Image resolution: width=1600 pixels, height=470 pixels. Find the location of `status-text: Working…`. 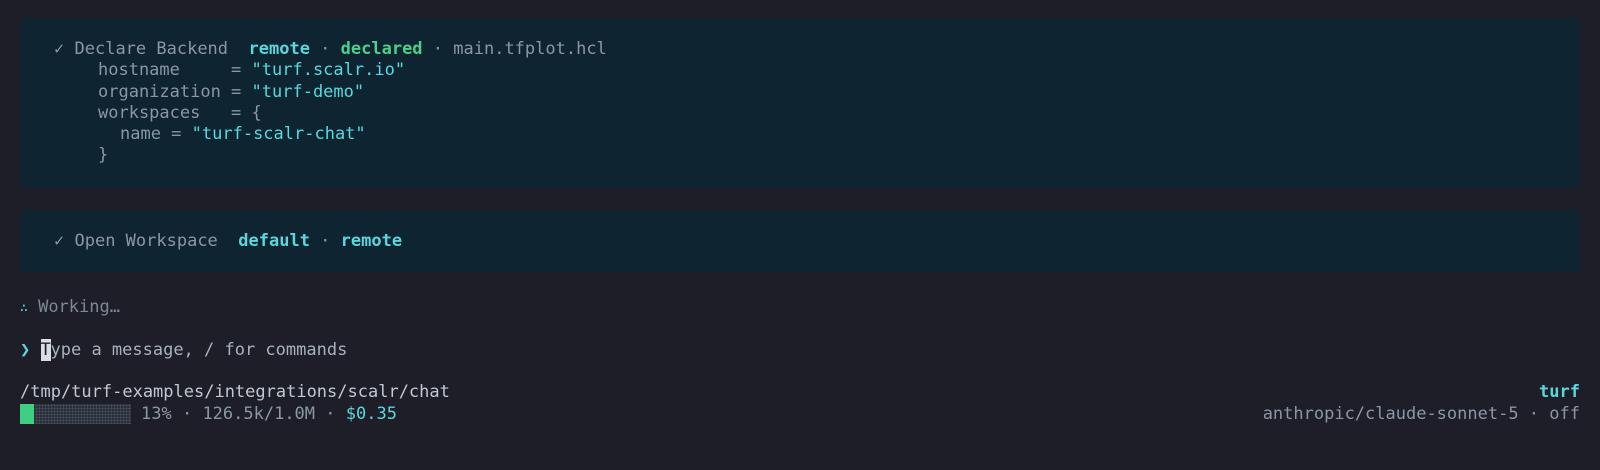

status-text: Working… is located at coordinates (79, 307).